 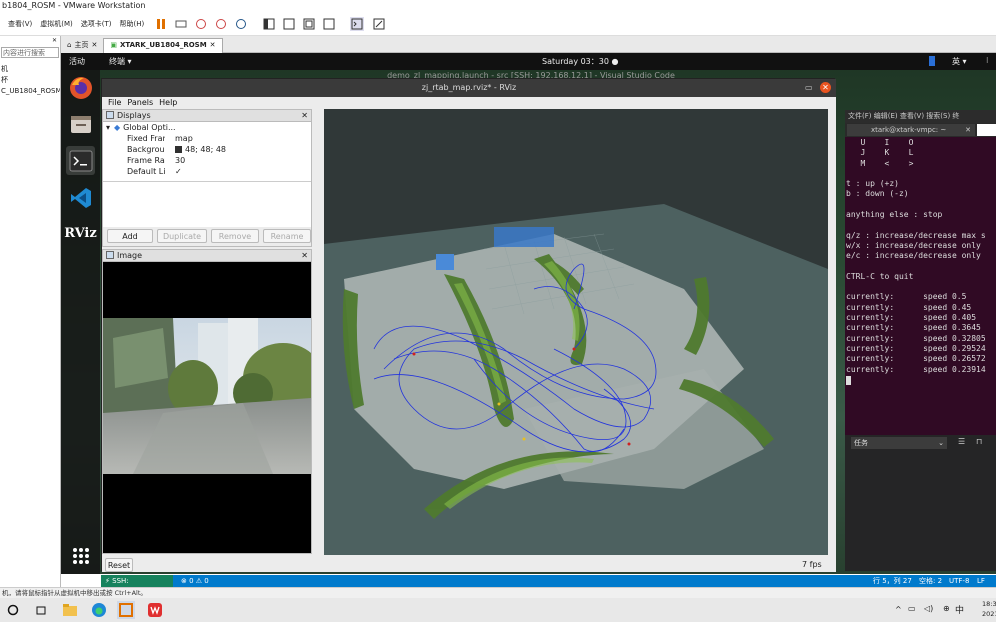 I want to click on rename-button: Rename, so click(x=287, y=236).